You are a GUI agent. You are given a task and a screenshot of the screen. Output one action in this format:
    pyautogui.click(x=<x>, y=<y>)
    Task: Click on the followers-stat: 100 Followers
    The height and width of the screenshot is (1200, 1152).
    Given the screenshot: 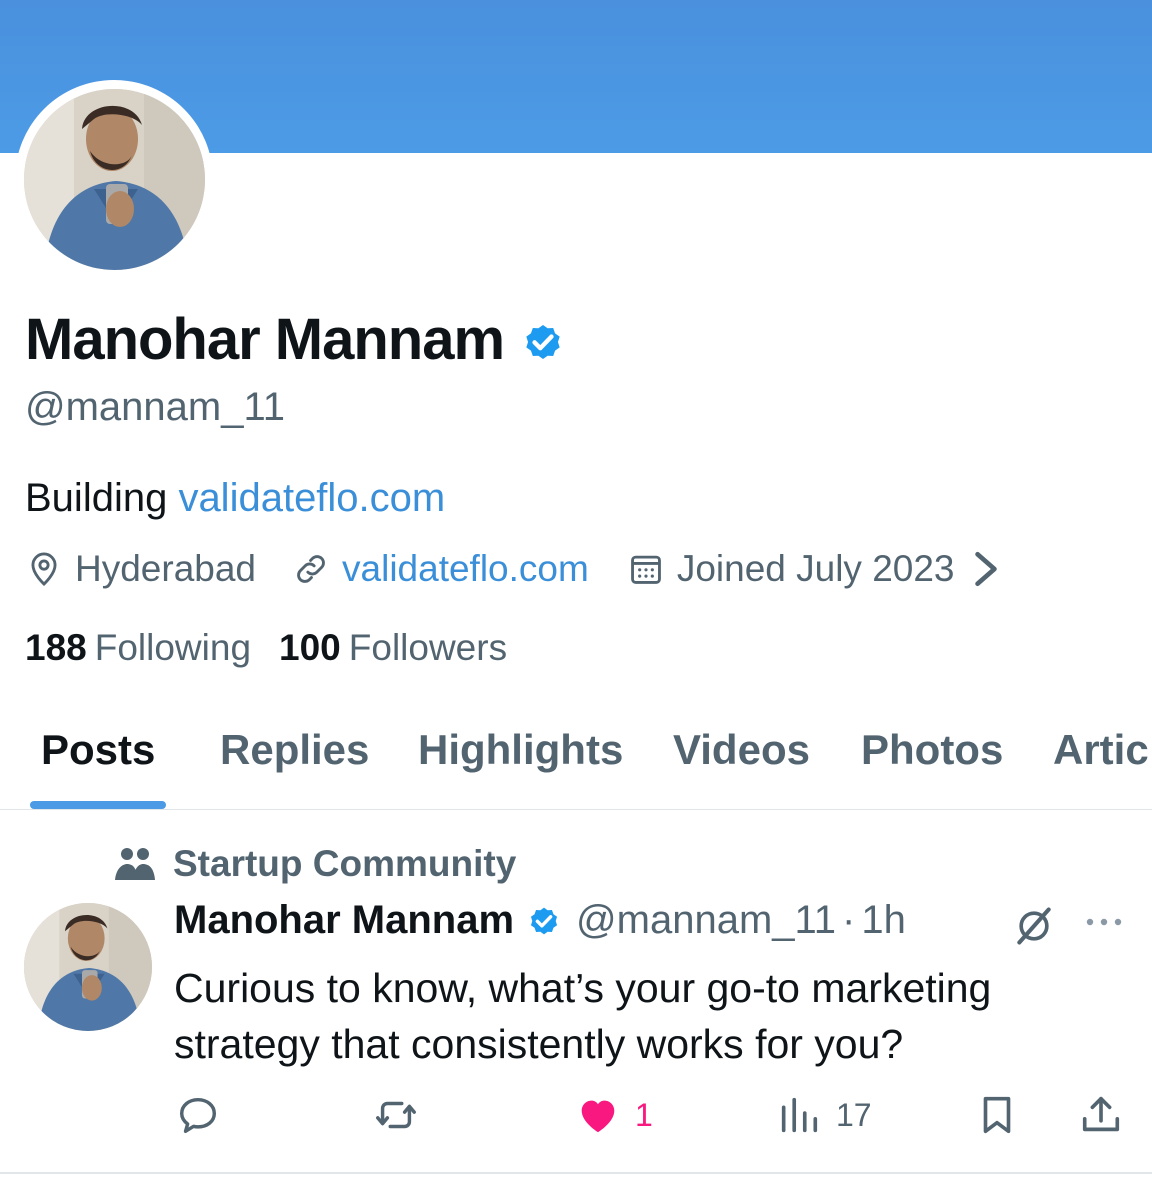 What is the action you would take?
    pyautogui.click(x=393, y=648)
    